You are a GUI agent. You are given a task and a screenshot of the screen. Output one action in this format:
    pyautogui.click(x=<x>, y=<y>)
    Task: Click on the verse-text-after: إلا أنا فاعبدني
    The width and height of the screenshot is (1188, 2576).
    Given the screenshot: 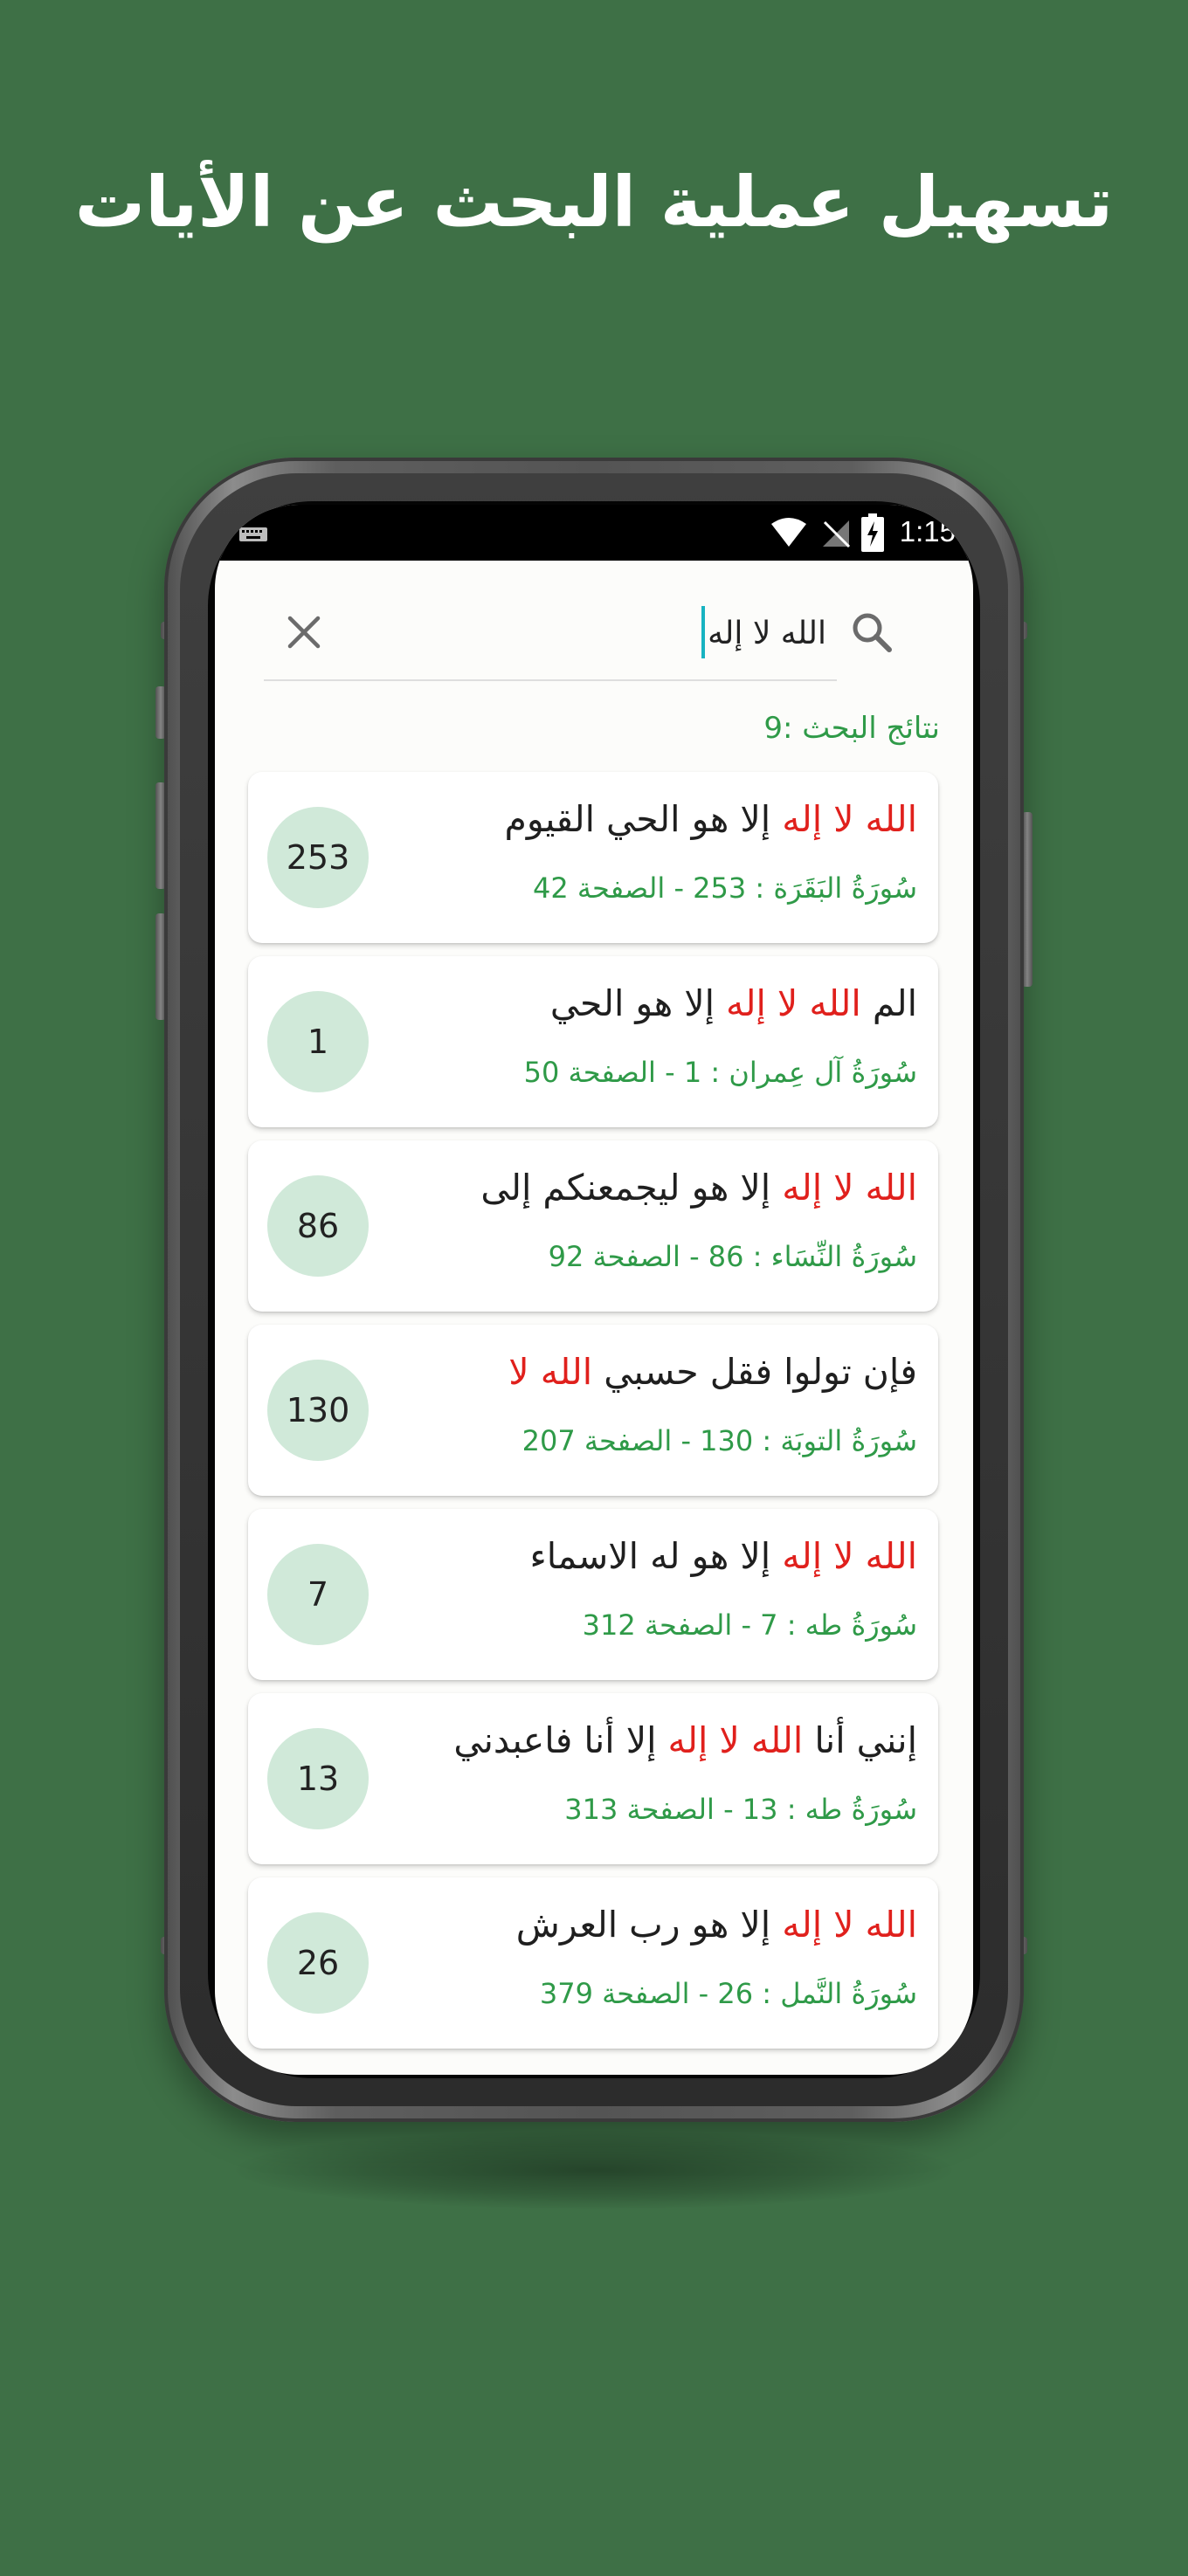 What is the action you would take?
    pyautogui.click(x=560, y=1740)
    